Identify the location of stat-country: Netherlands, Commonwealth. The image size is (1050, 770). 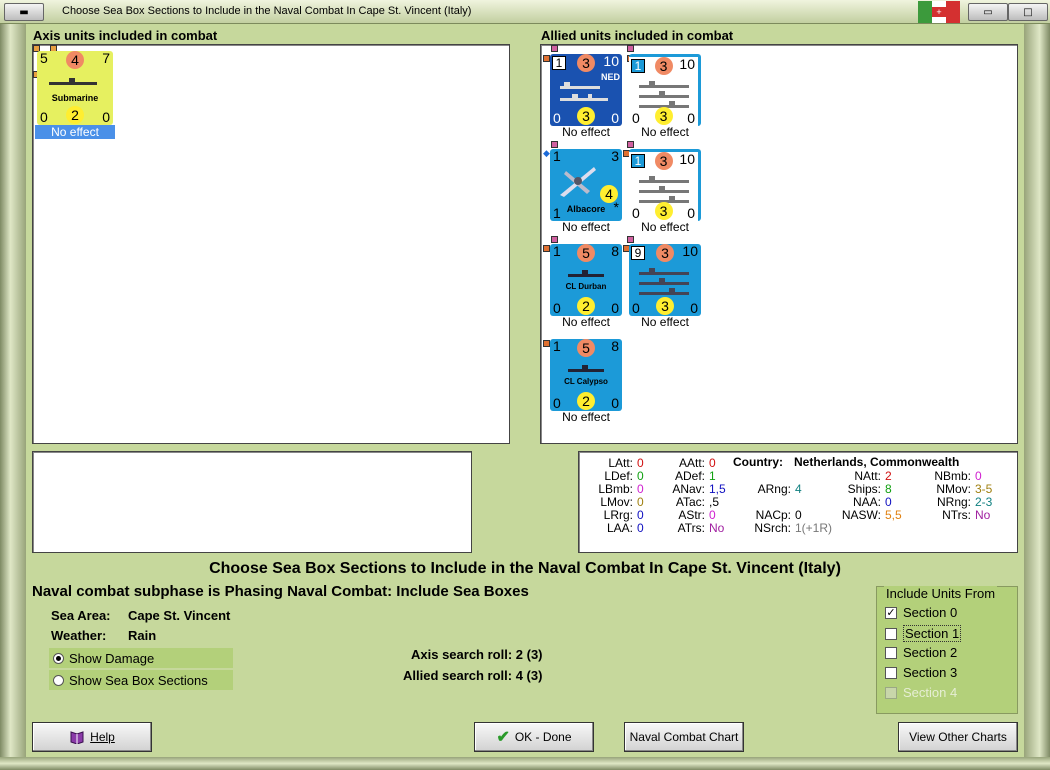
(877, 462).